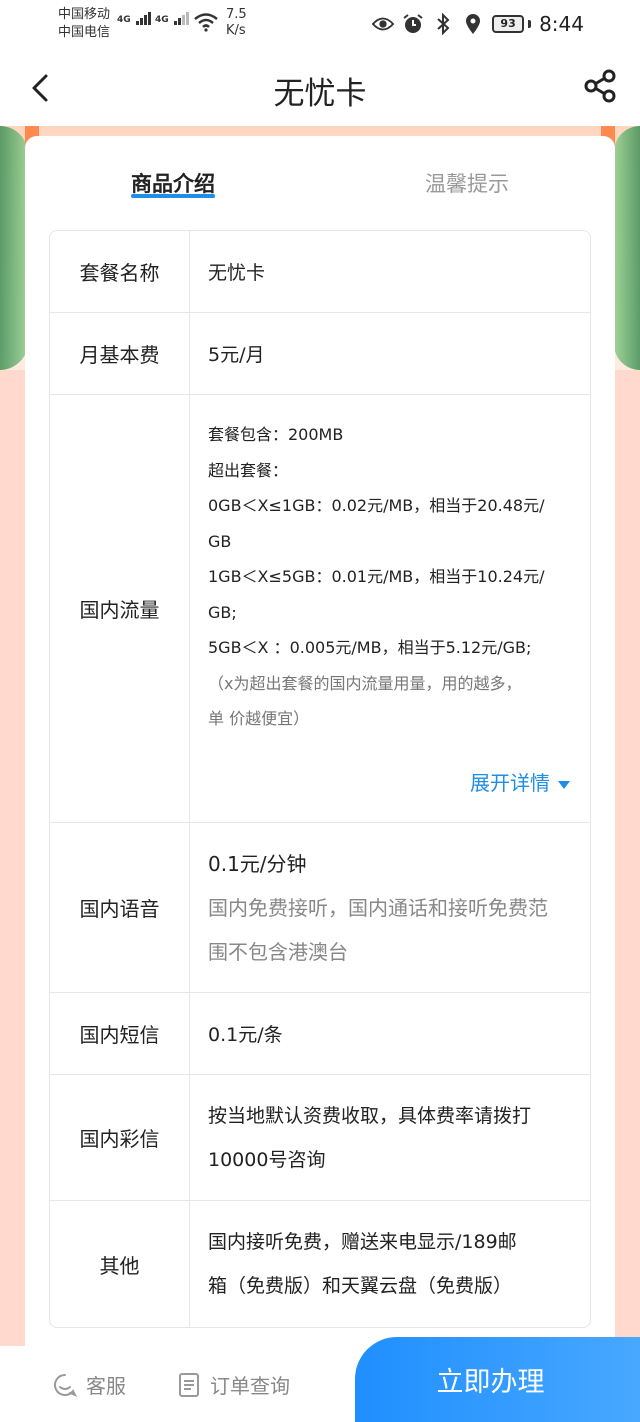 The image size is (640, 1422). What do you see at coordinates (250, 1386) in the screenshot?
I see `order-query-label: 订单查询` at bounding box center [250, 1386].